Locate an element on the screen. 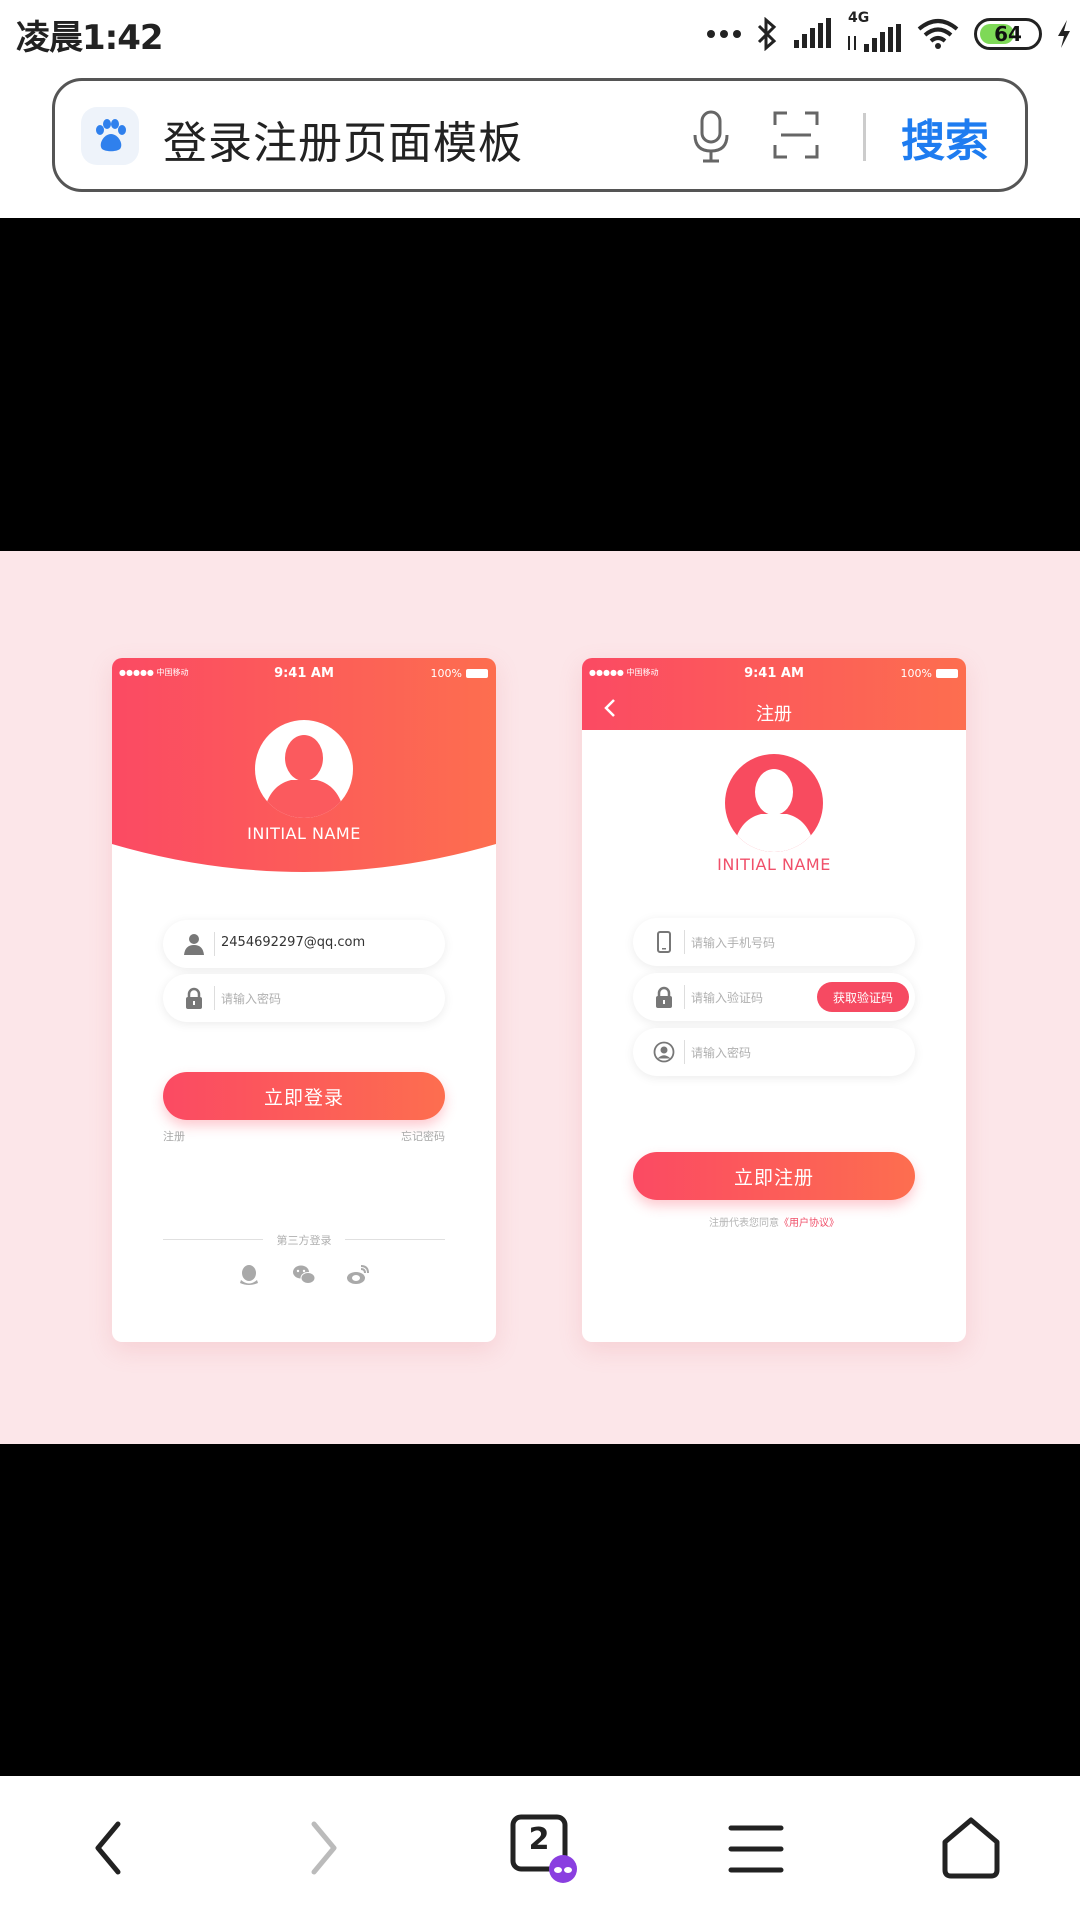  password-placeholder: 请输入密码 is located at coordinates (251, 999).